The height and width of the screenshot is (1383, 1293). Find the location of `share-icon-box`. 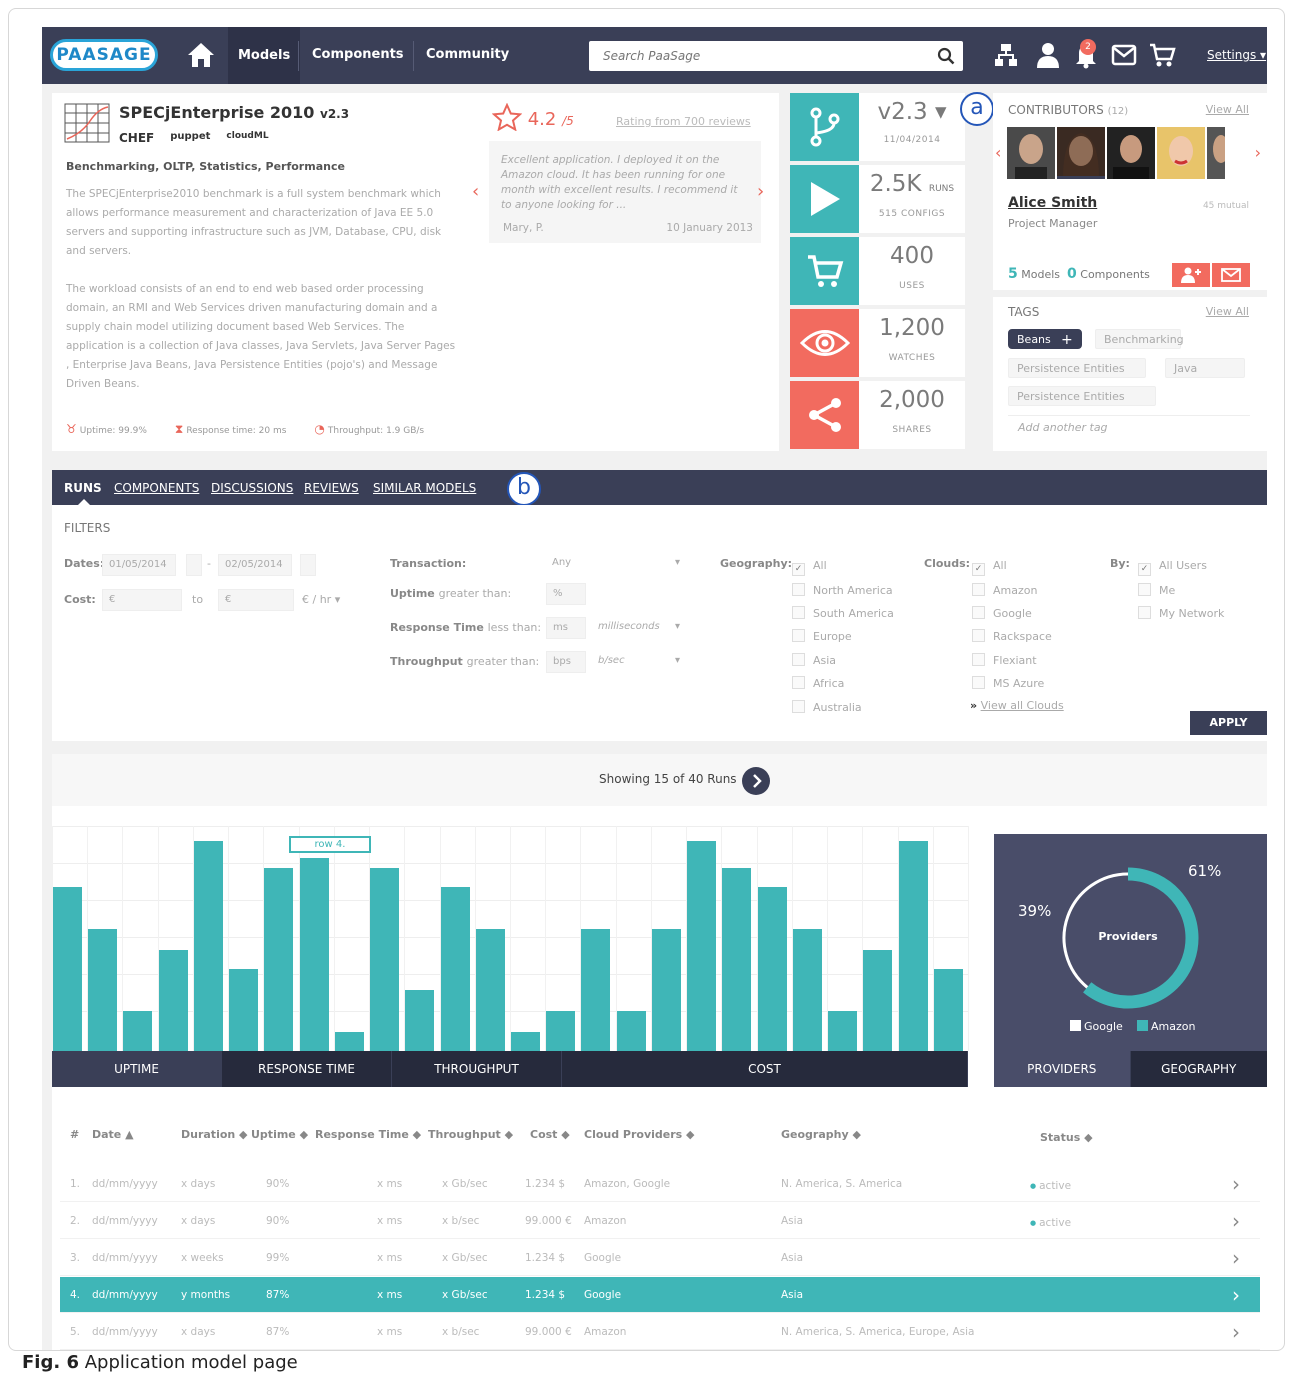

share-icon-box is located at coordinates (824, 415).